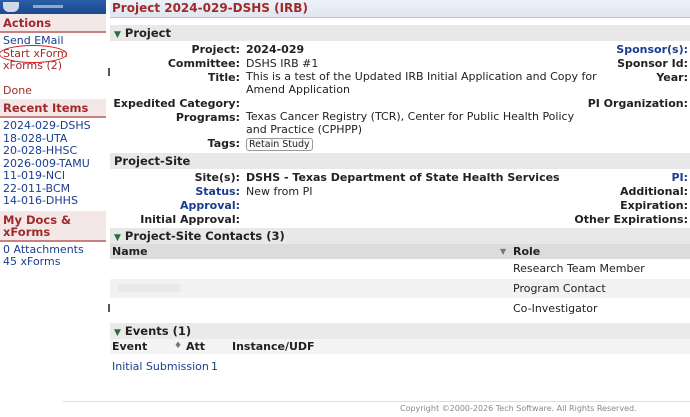 The height and width of the screenshot is (417, 690). I want to click on xforms-link: xForms (2), so click(53, 66).